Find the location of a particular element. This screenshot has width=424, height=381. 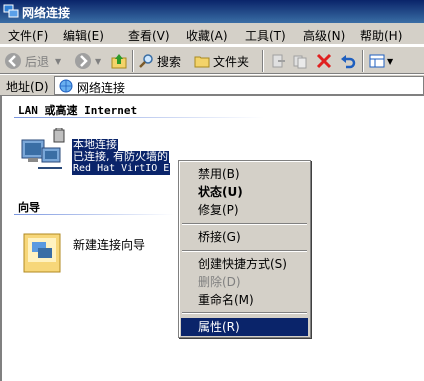

menu-disable: 禁用(B) is located at coordinates (244, 174).